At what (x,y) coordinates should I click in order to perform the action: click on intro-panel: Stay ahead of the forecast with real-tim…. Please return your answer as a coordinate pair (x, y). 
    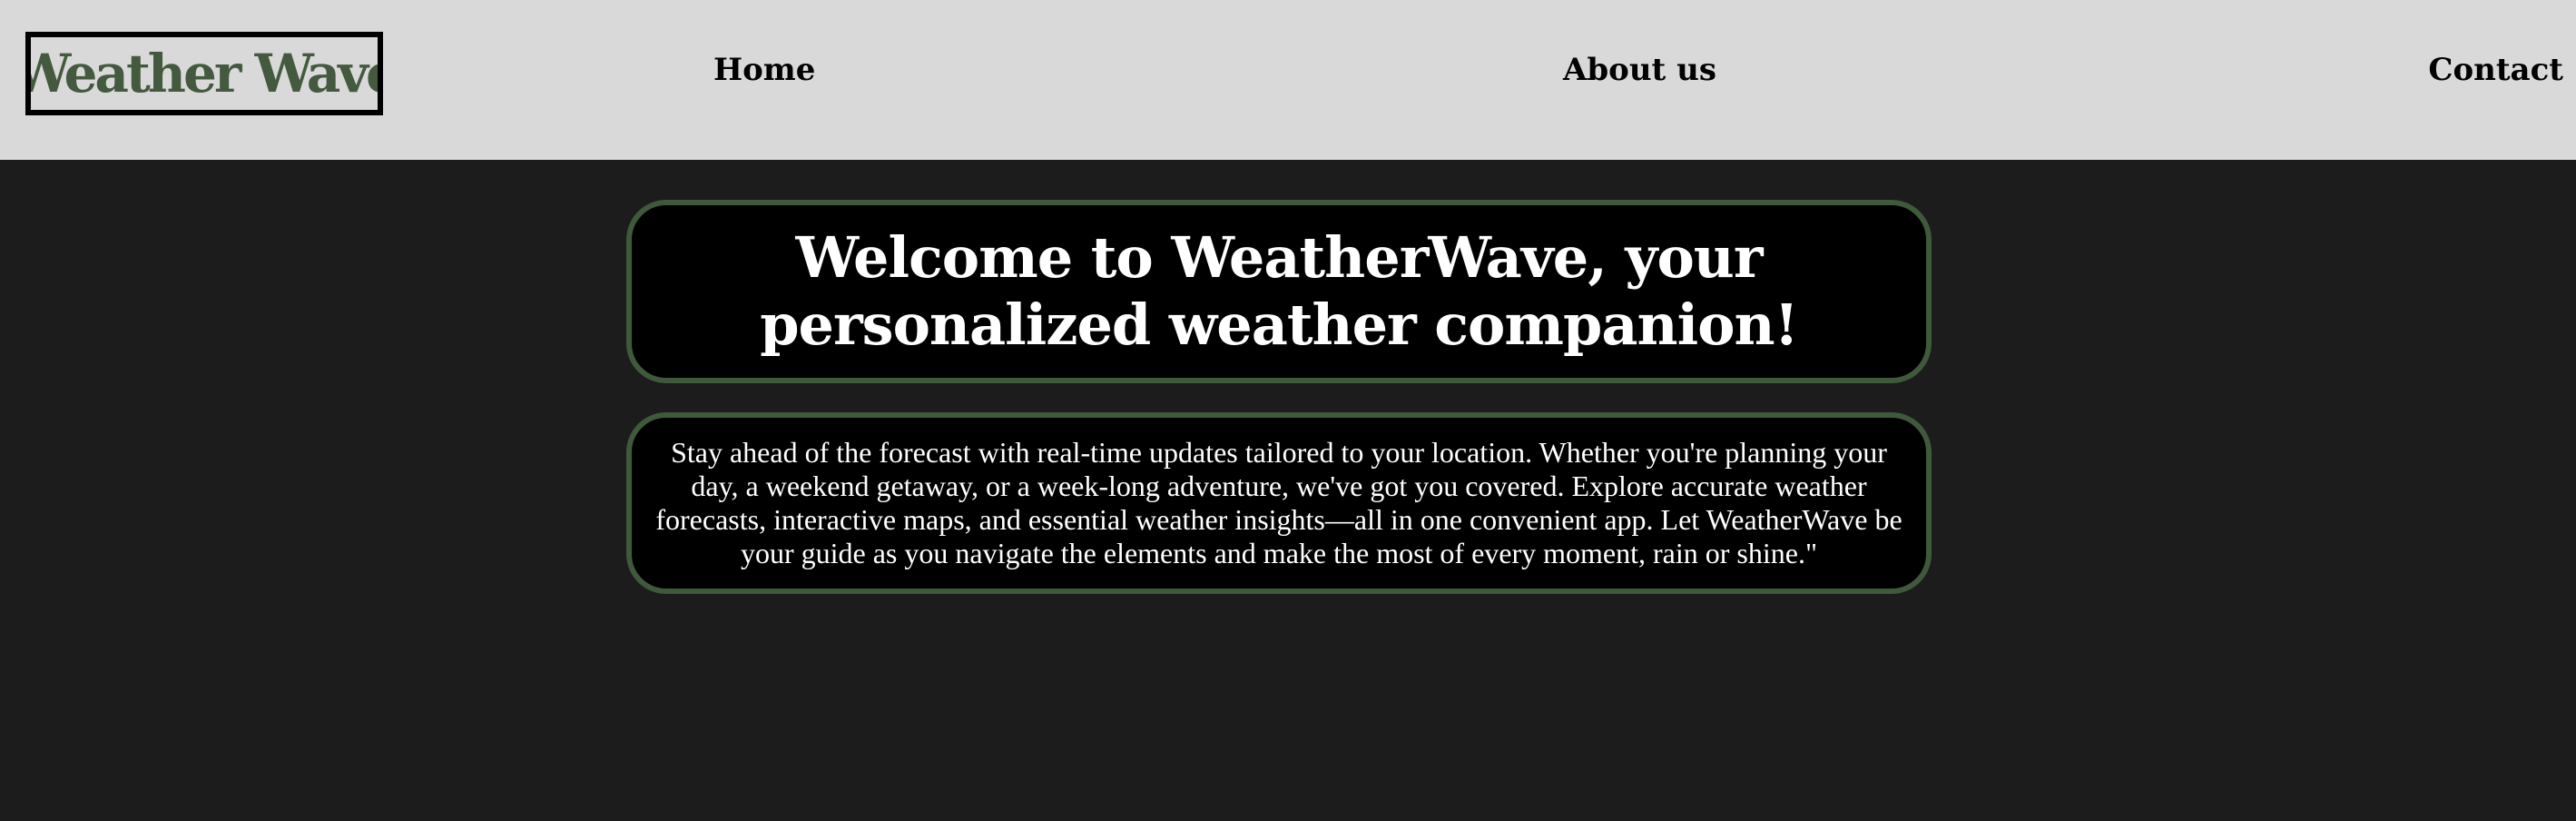
    Looking at the image, I should click on (1279, 503).